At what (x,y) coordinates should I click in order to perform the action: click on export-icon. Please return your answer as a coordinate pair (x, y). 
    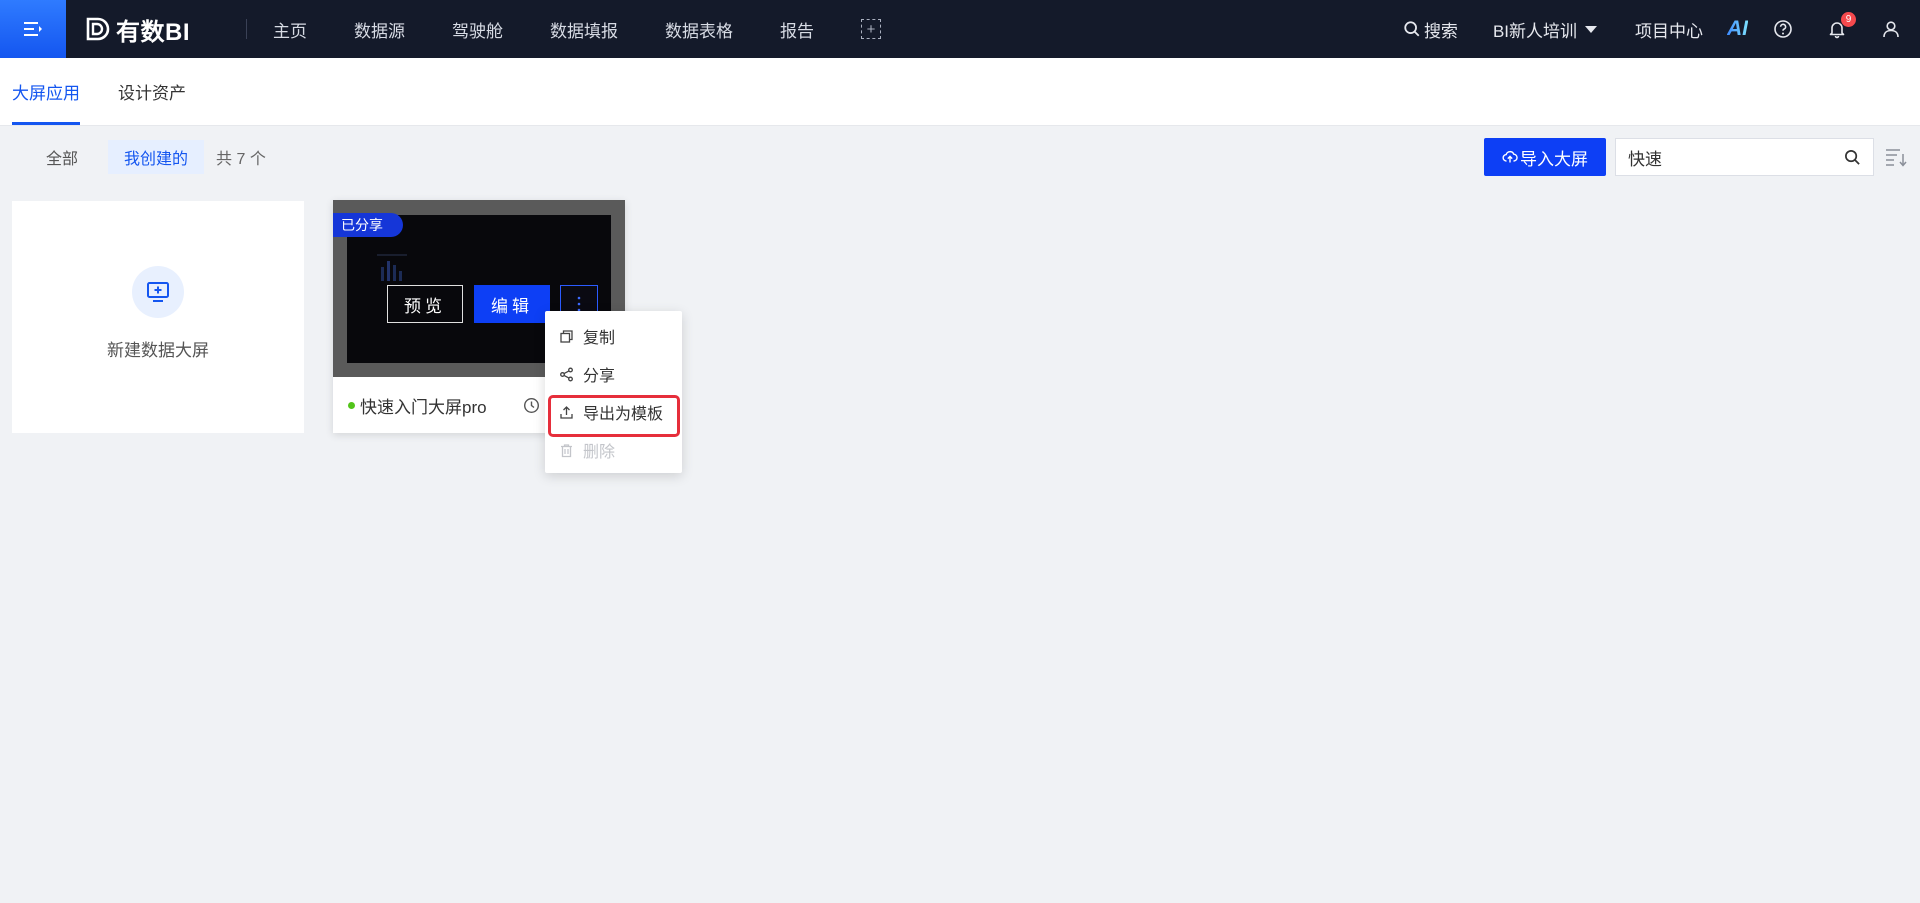
    Looking at the image, I should click on (566, 412).